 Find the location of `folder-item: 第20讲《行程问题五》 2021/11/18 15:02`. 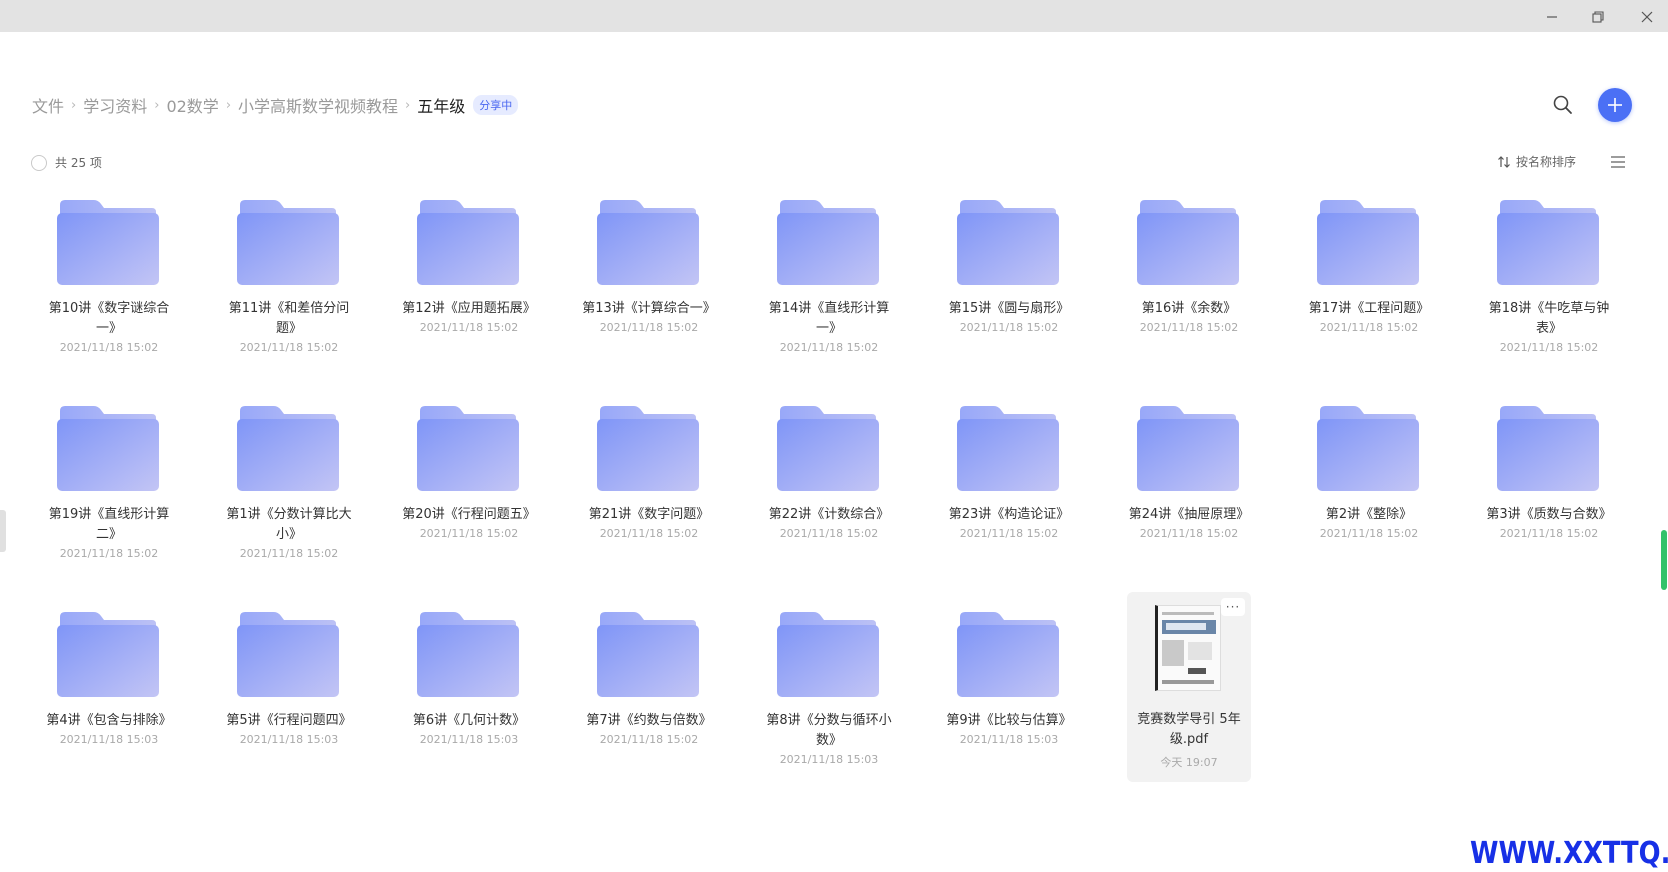

folder-item: 第20讲《行程问题五》 2021/11/18 15:02 is located at coordinates (469, 486).